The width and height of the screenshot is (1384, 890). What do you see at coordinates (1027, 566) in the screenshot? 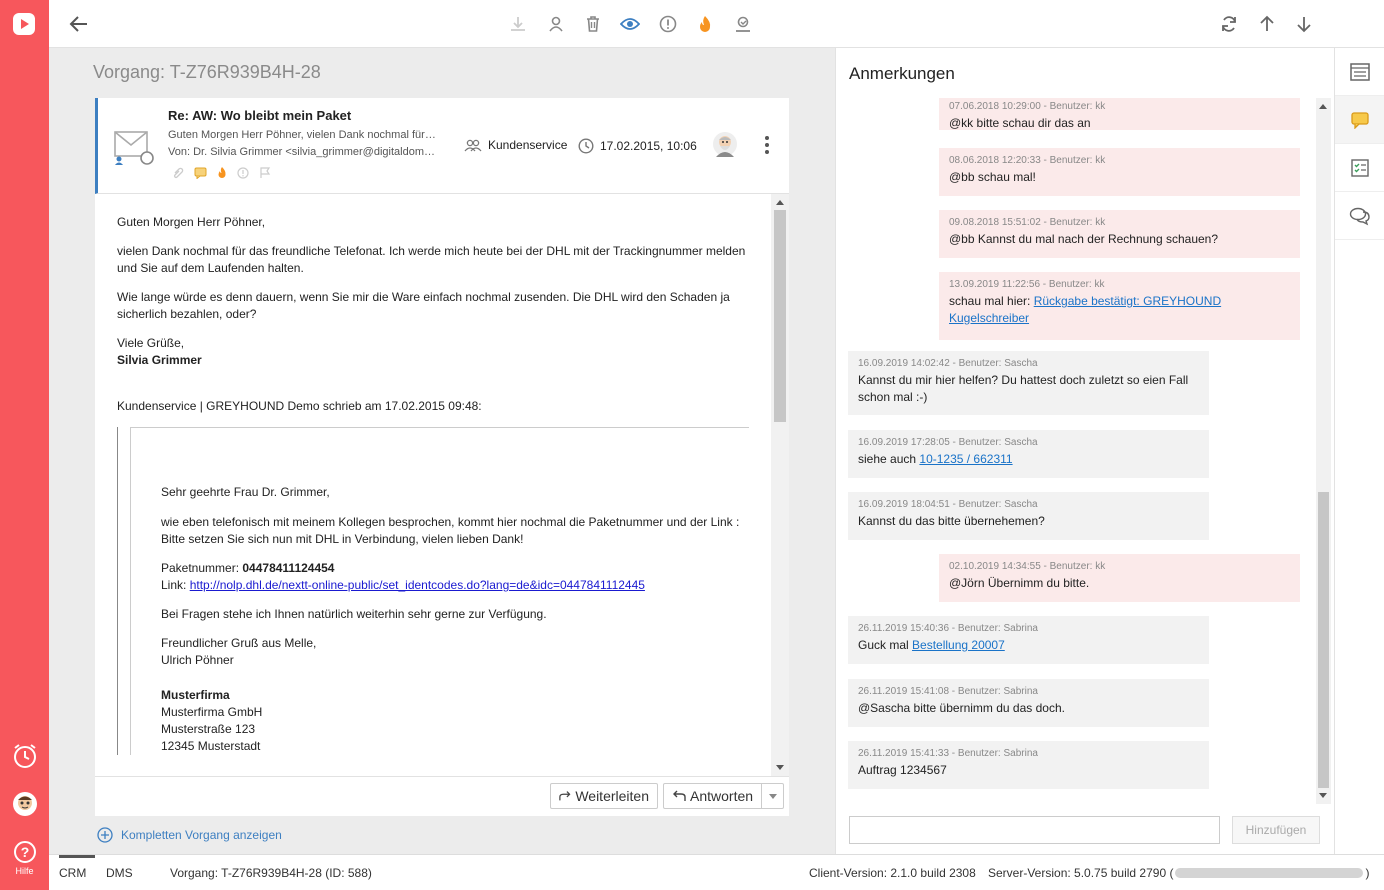
I see `comment-meta: 02.10.2019 14:34:55 - Benutzer: kk` at bounding box center [1027, 566].